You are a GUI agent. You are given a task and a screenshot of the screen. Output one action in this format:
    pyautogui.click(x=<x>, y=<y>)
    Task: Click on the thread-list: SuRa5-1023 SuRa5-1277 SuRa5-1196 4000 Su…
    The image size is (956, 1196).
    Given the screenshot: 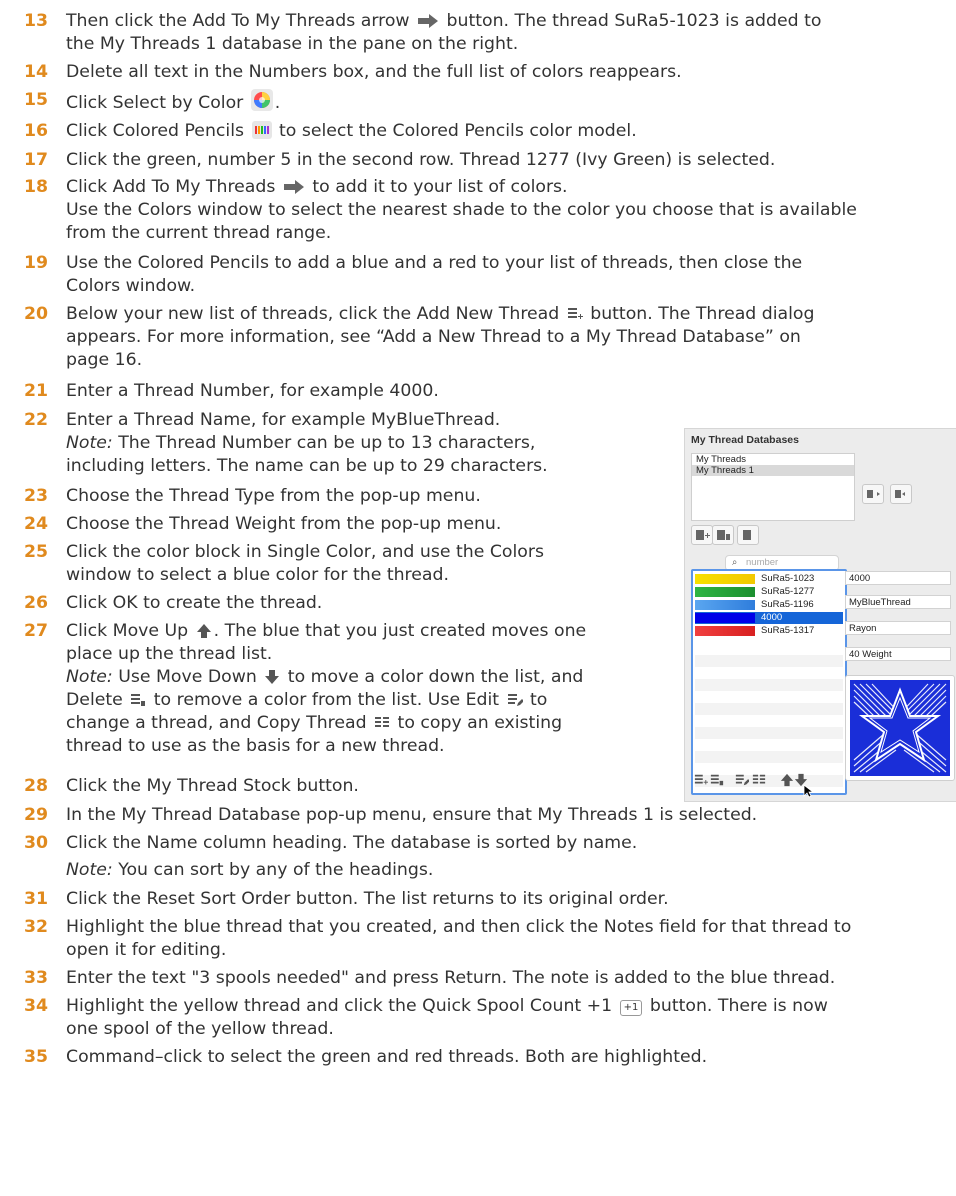 What is the action you would take?
    pyautogui.click(x=769, y=682)
    